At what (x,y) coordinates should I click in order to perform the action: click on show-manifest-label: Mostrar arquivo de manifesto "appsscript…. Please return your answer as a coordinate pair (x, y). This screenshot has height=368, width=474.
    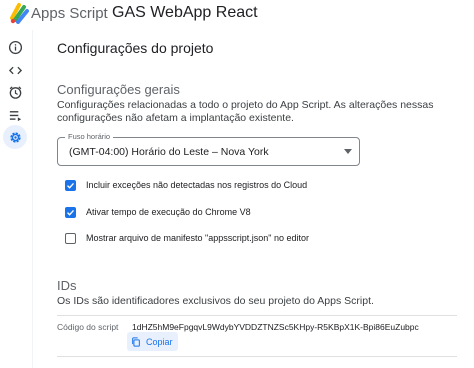
    Looking at the image, I should click on (197, 238).